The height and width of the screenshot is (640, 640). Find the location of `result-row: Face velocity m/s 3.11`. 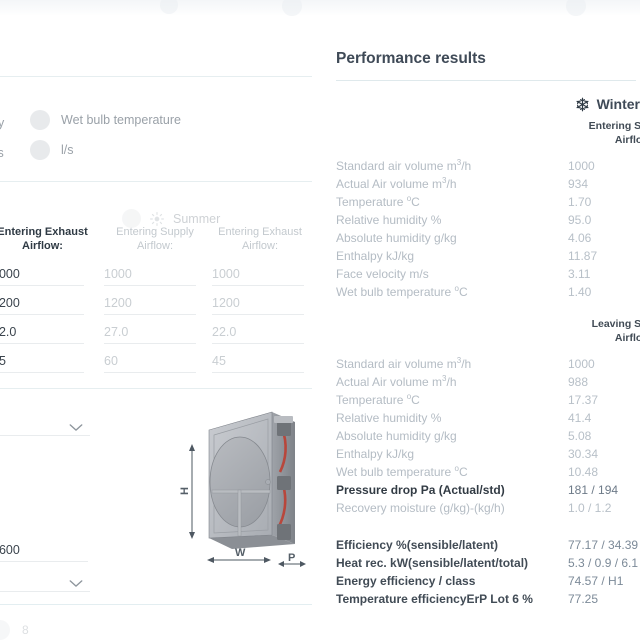

result-row: Face velocity m/s 3.11 is located at coordinates (488, 276).